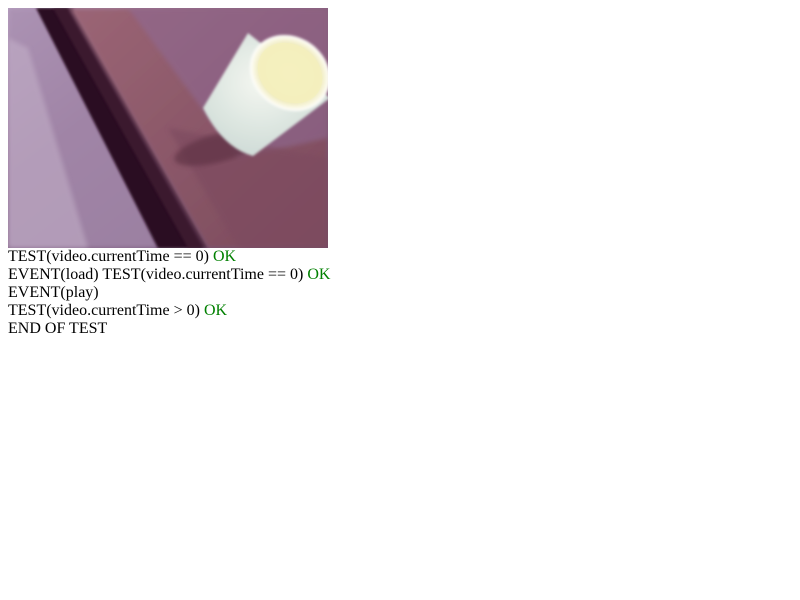 The width and height of the screenshot is (800, 600). I want to click on log-line-2-text: EVENT(load) TEST(video.currentTime == 0), so click(158, 274).